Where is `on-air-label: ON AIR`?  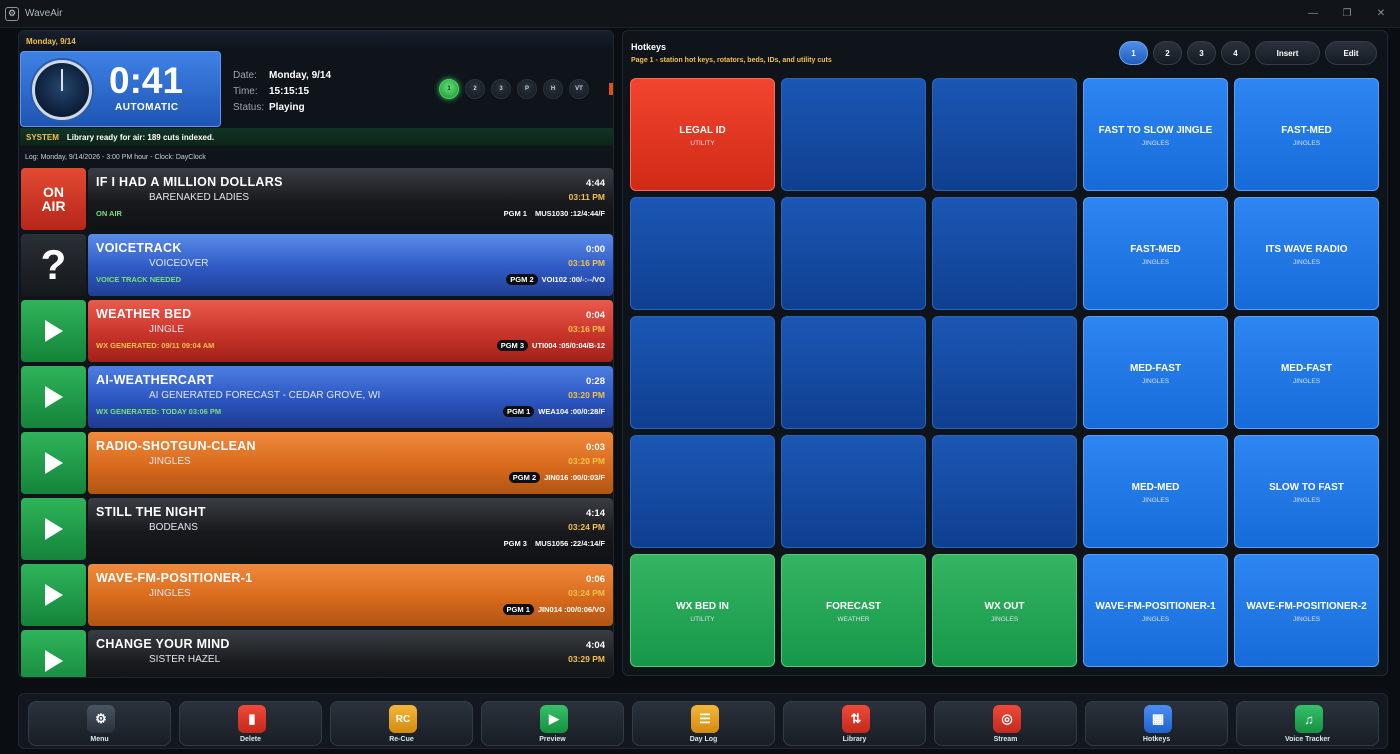 on-air-label: ON AIR is located at coordinates (53, 199).